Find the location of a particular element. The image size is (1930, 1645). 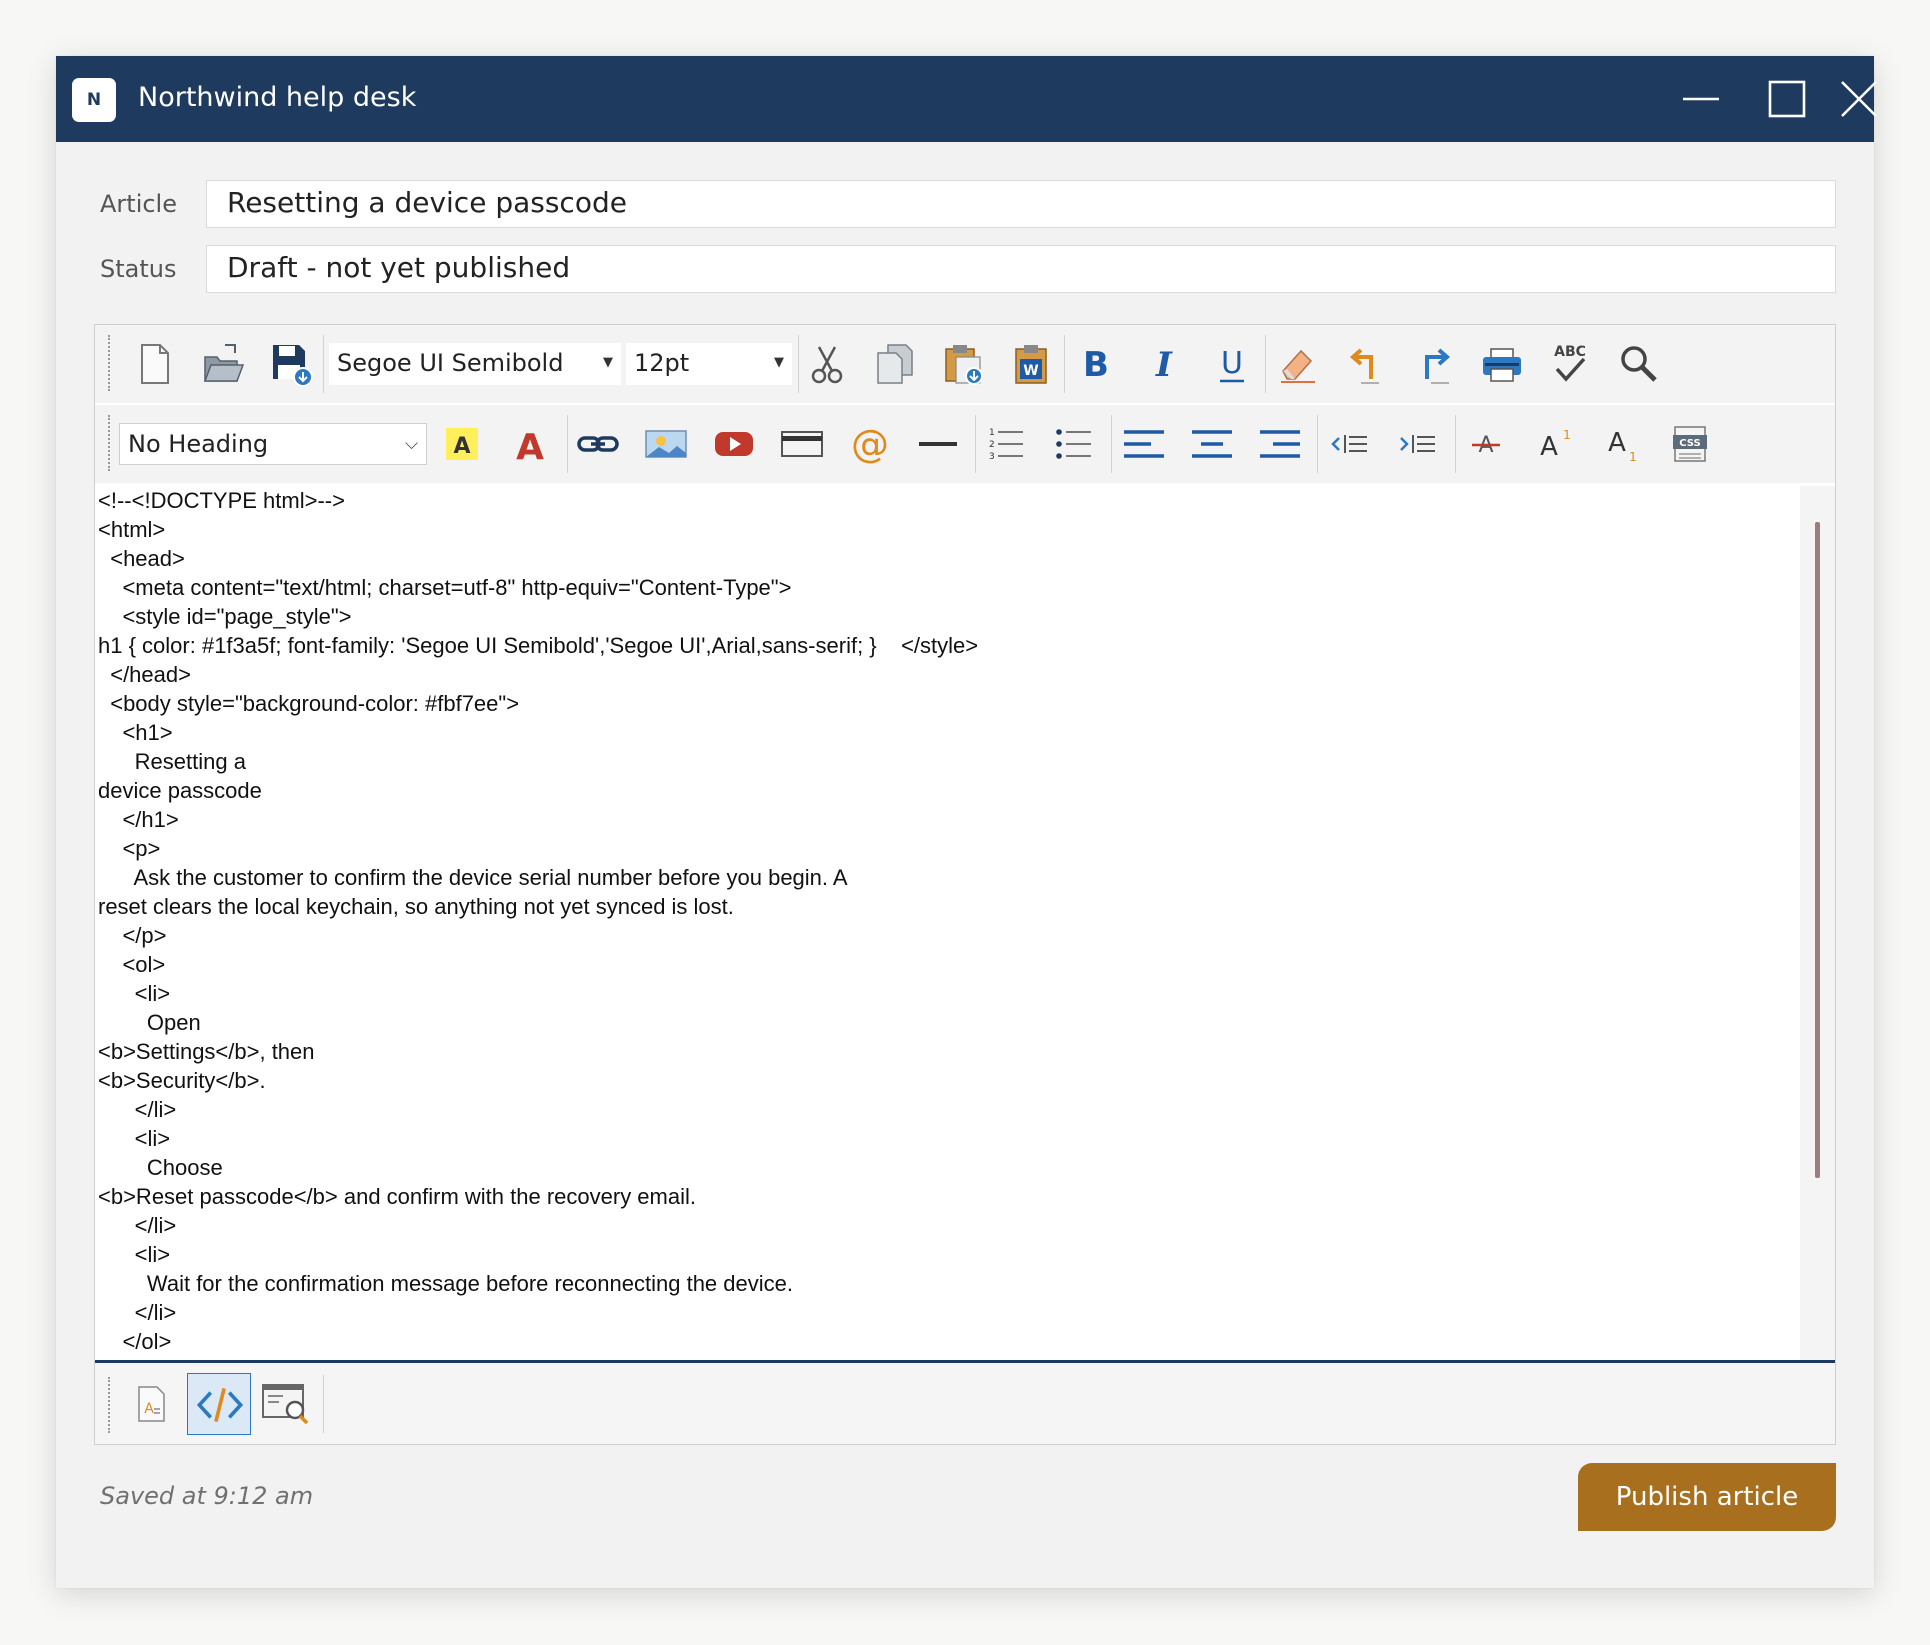

undo-button is located at coordinates (1366, 364).